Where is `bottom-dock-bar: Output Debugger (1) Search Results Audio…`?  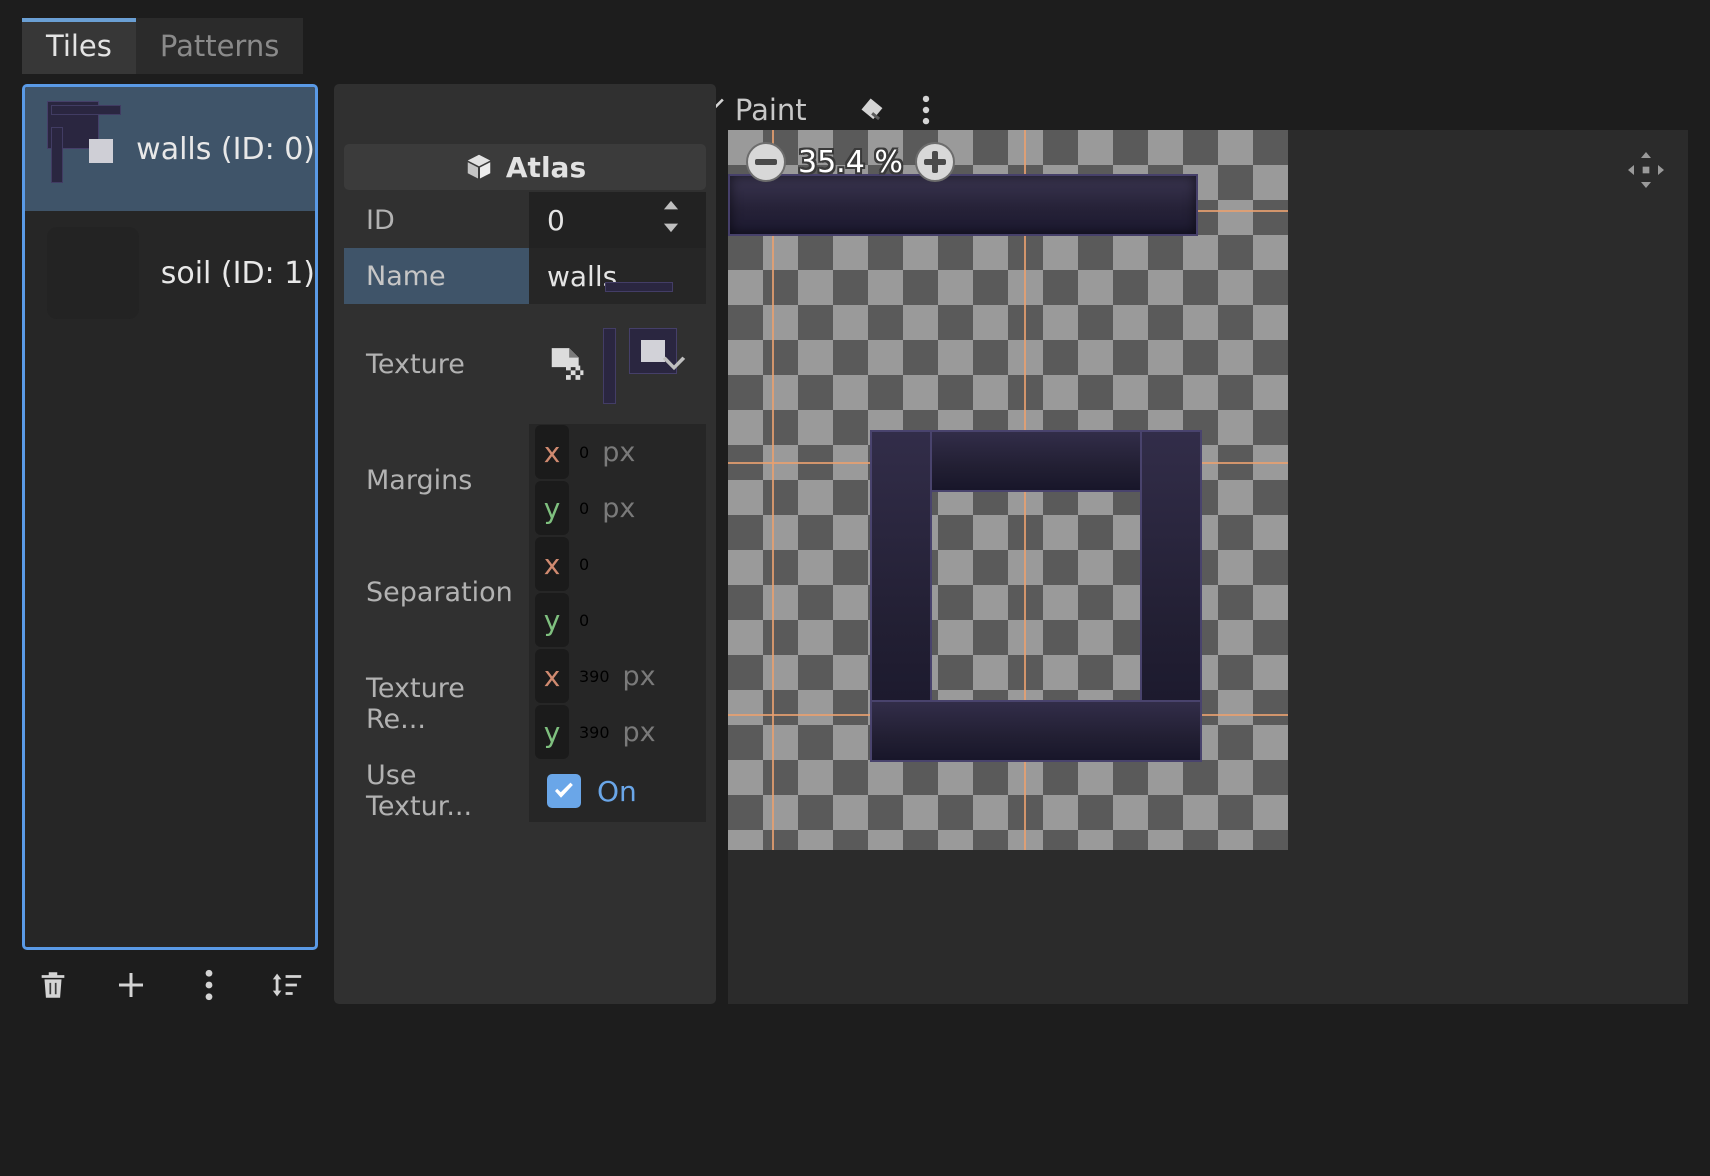
bottom-dock-bar: Output Debugger (1) Search Results Audio… is located at coordinates (855, 1141).